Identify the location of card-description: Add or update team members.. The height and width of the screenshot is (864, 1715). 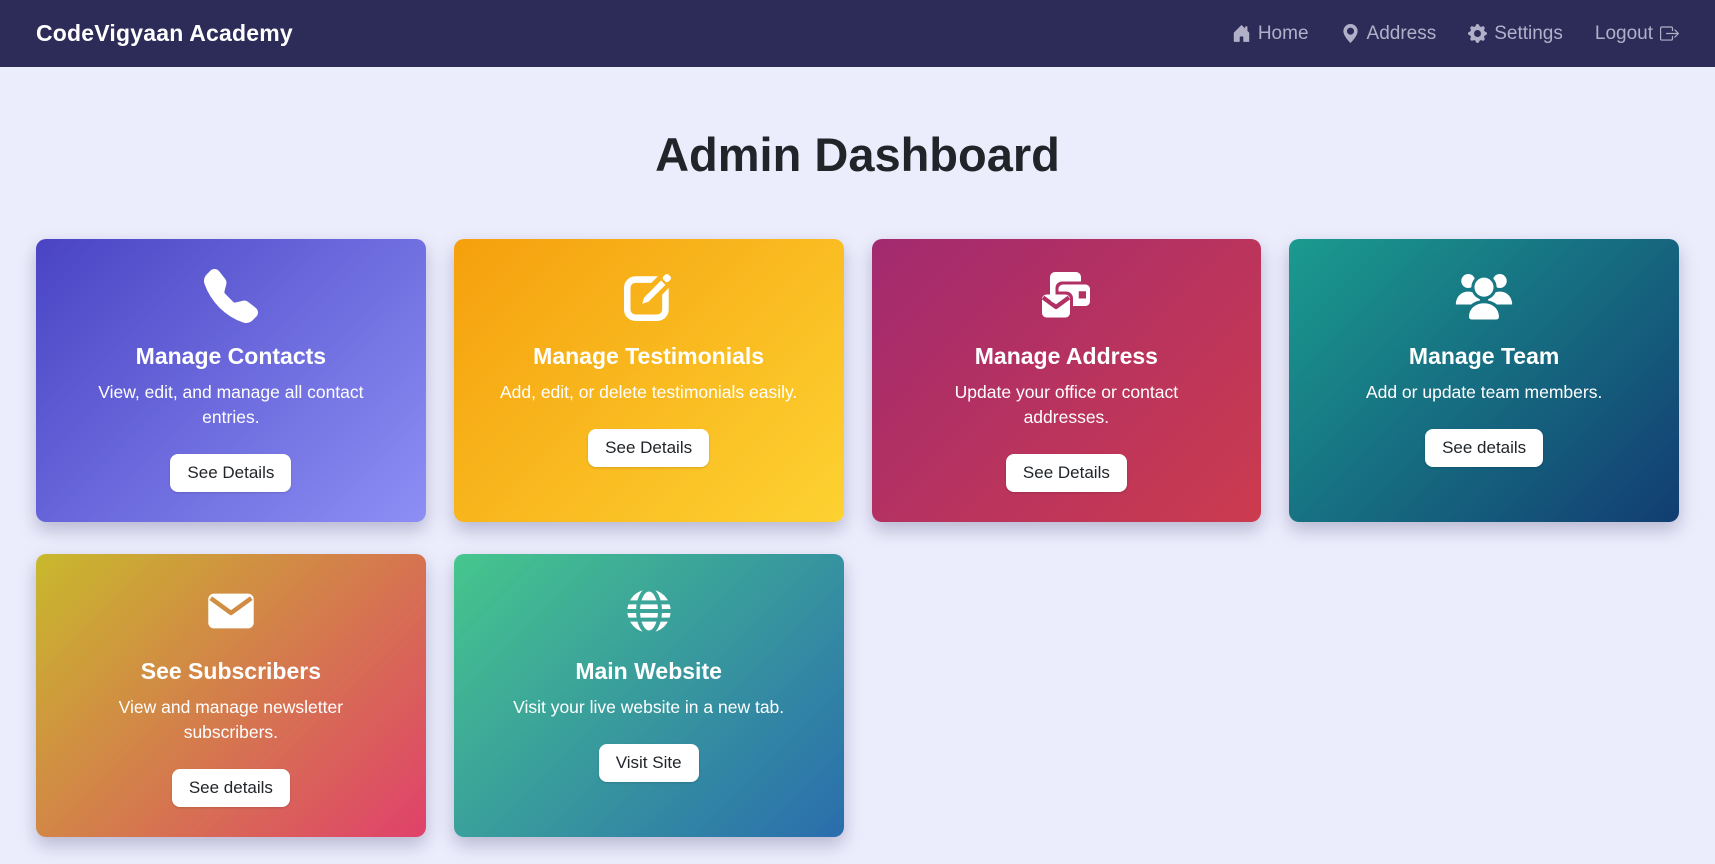
(1484, 392).